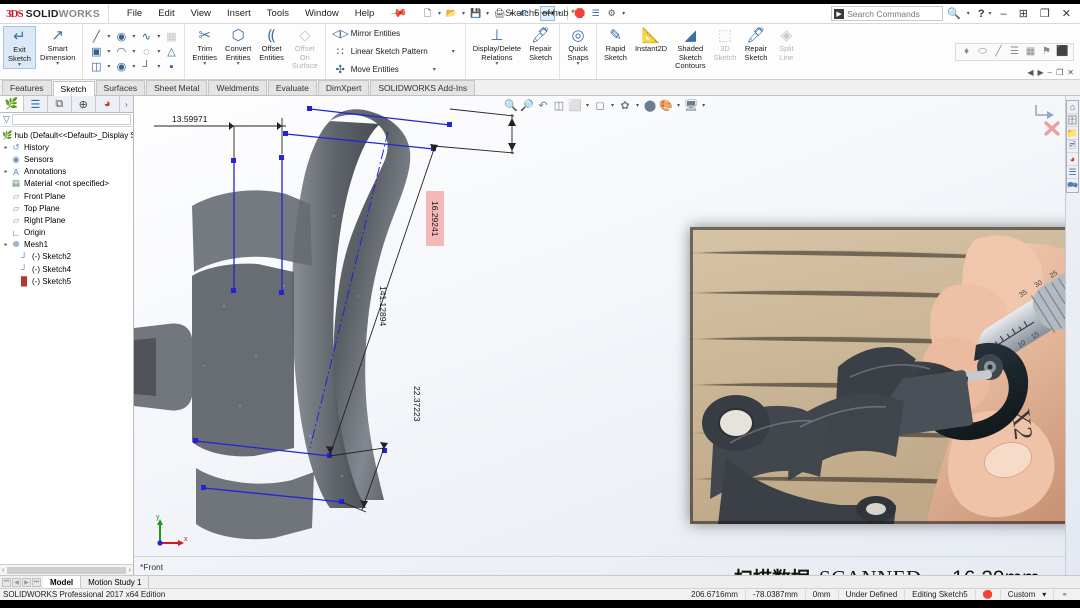 This screenshot has height=608, width=1080. Describe the element at coordinates (559, 105) in the screenshot. I see `section-view-icon: ◫` at that location.